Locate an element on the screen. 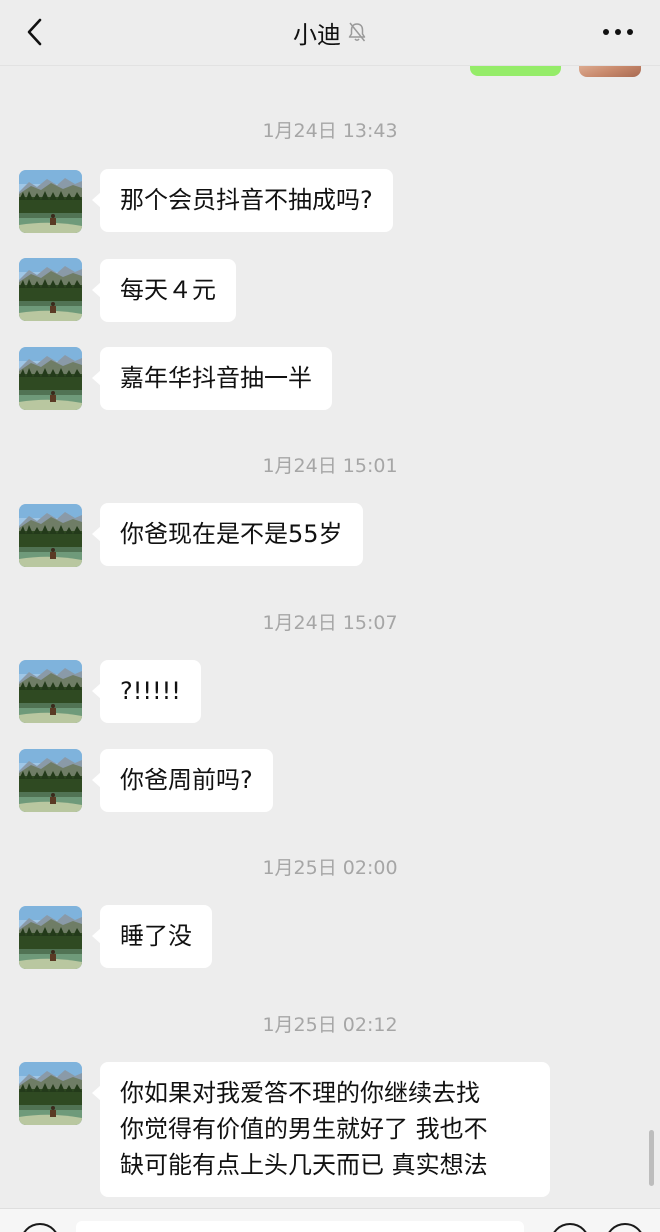 The height and width of the screenshot is (1232, 660). scrollbar is located at coordinates (651, 1158).